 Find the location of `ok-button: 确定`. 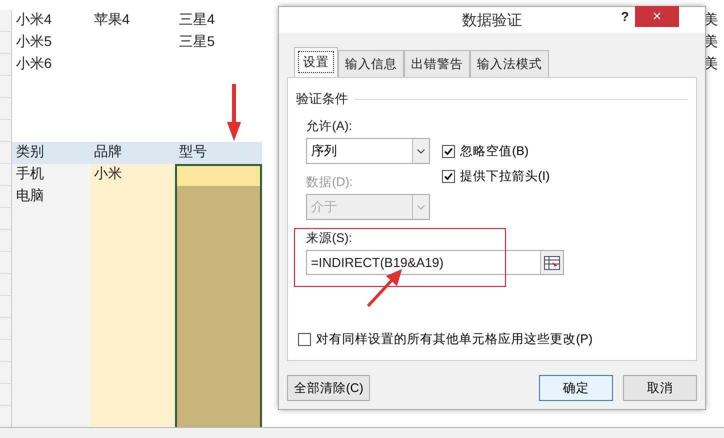

ok-button: 确定 is located at coordinates (576, 388).